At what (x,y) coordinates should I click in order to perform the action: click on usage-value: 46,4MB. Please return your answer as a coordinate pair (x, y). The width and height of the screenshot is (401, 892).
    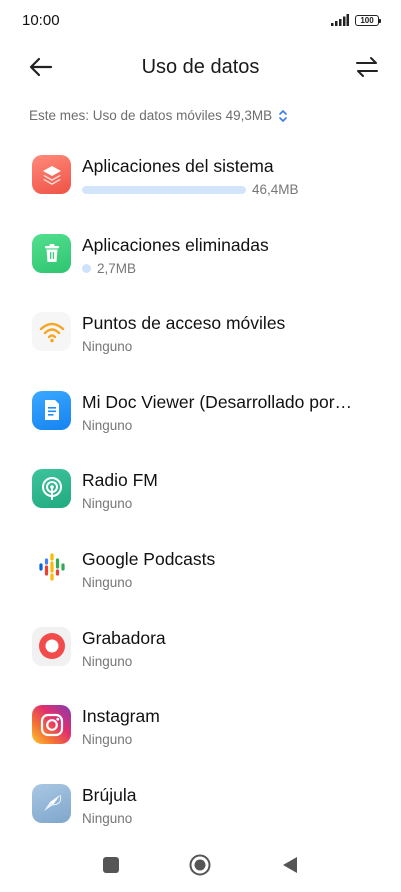
    Looking at the image, I should click on (275, 189).